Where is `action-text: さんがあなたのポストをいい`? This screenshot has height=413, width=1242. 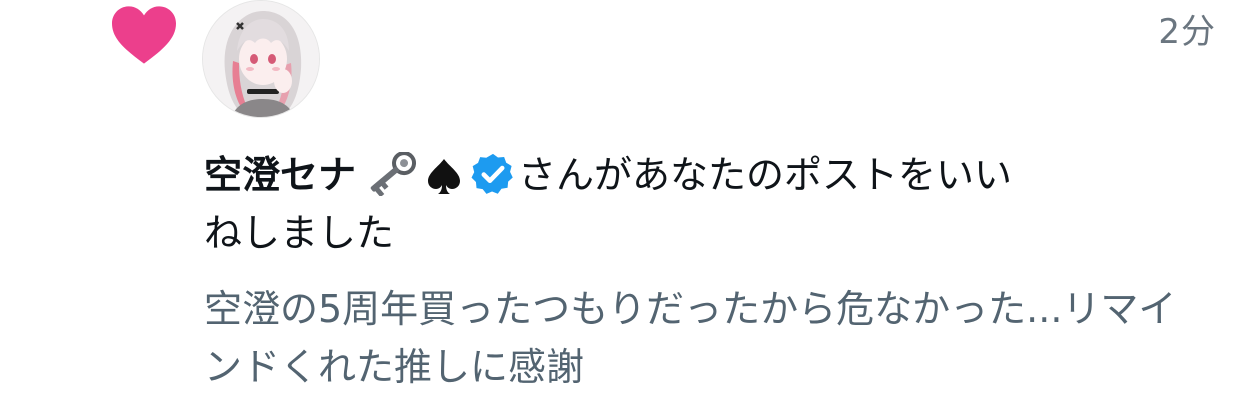
action-text: さんがあなたのポストをいい is located at coordinates (765, 175).